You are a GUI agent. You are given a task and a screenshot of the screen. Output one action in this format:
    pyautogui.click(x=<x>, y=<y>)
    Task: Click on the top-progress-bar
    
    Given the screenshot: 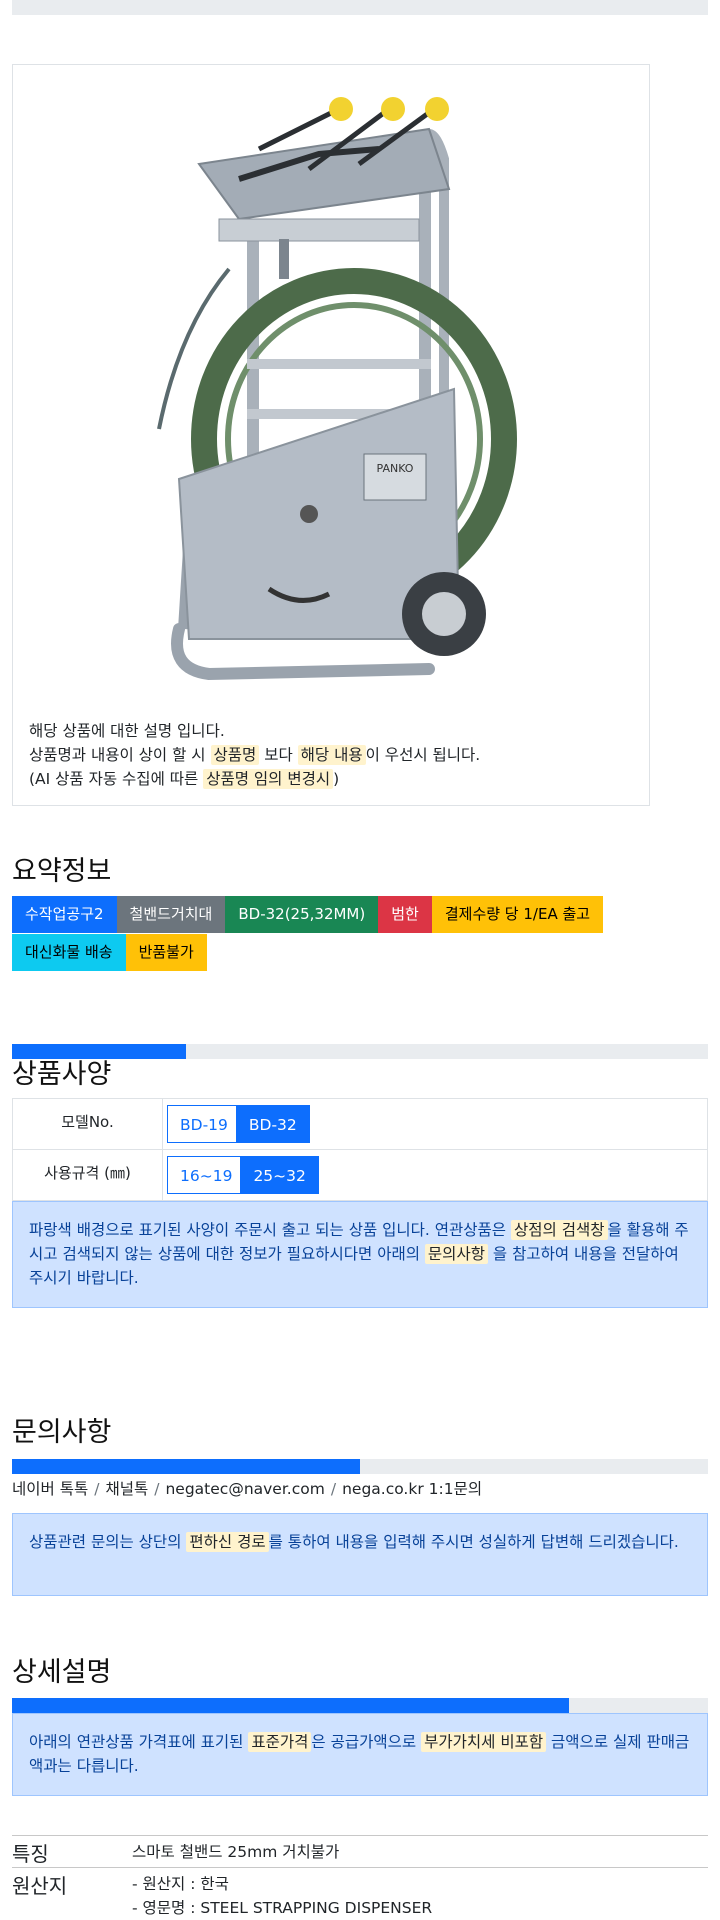 What is the action you would take?
    pyautogui.click(x=360, y=7)
    